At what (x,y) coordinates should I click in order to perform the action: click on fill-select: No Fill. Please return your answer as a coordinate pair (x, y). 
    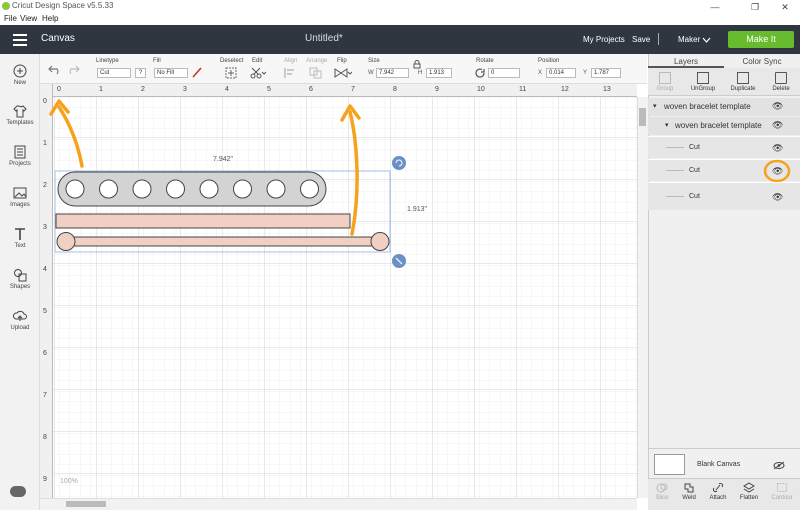
    Looking at the image, I should click on (171, 73).